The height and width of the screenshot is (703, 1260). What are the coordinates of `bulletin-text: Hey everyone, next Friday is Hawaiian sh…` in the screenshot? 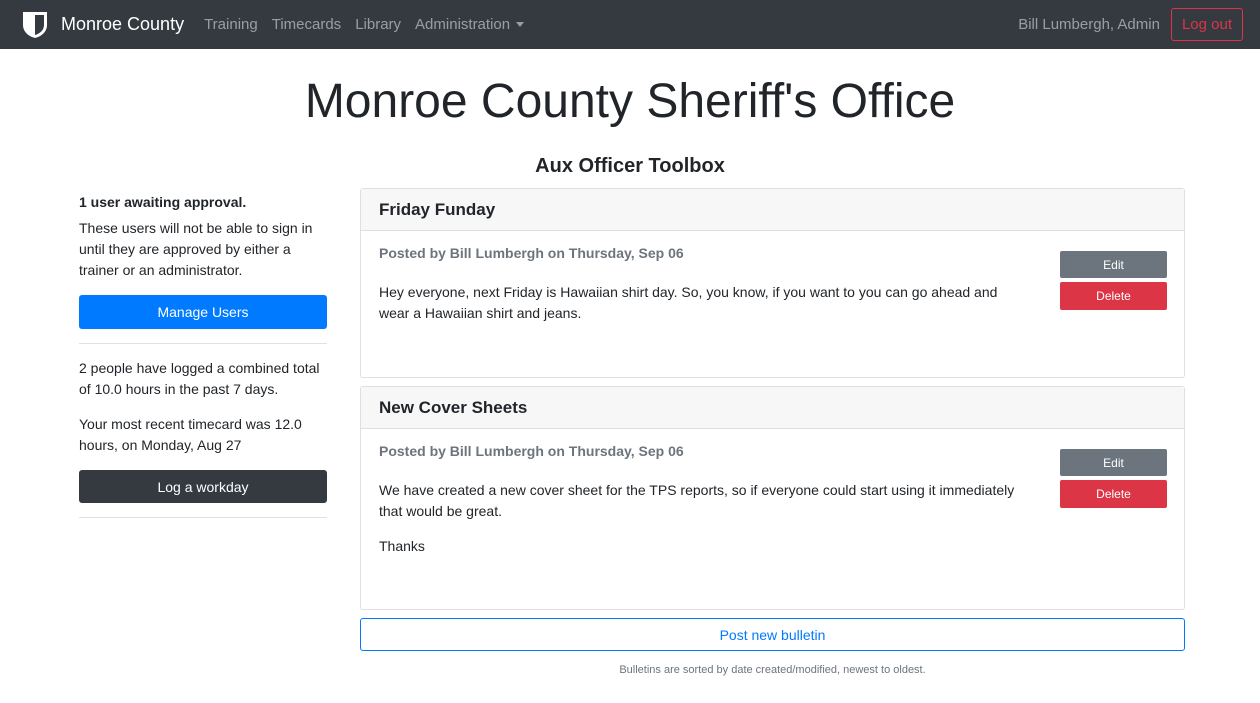 It's located at (704, 303).